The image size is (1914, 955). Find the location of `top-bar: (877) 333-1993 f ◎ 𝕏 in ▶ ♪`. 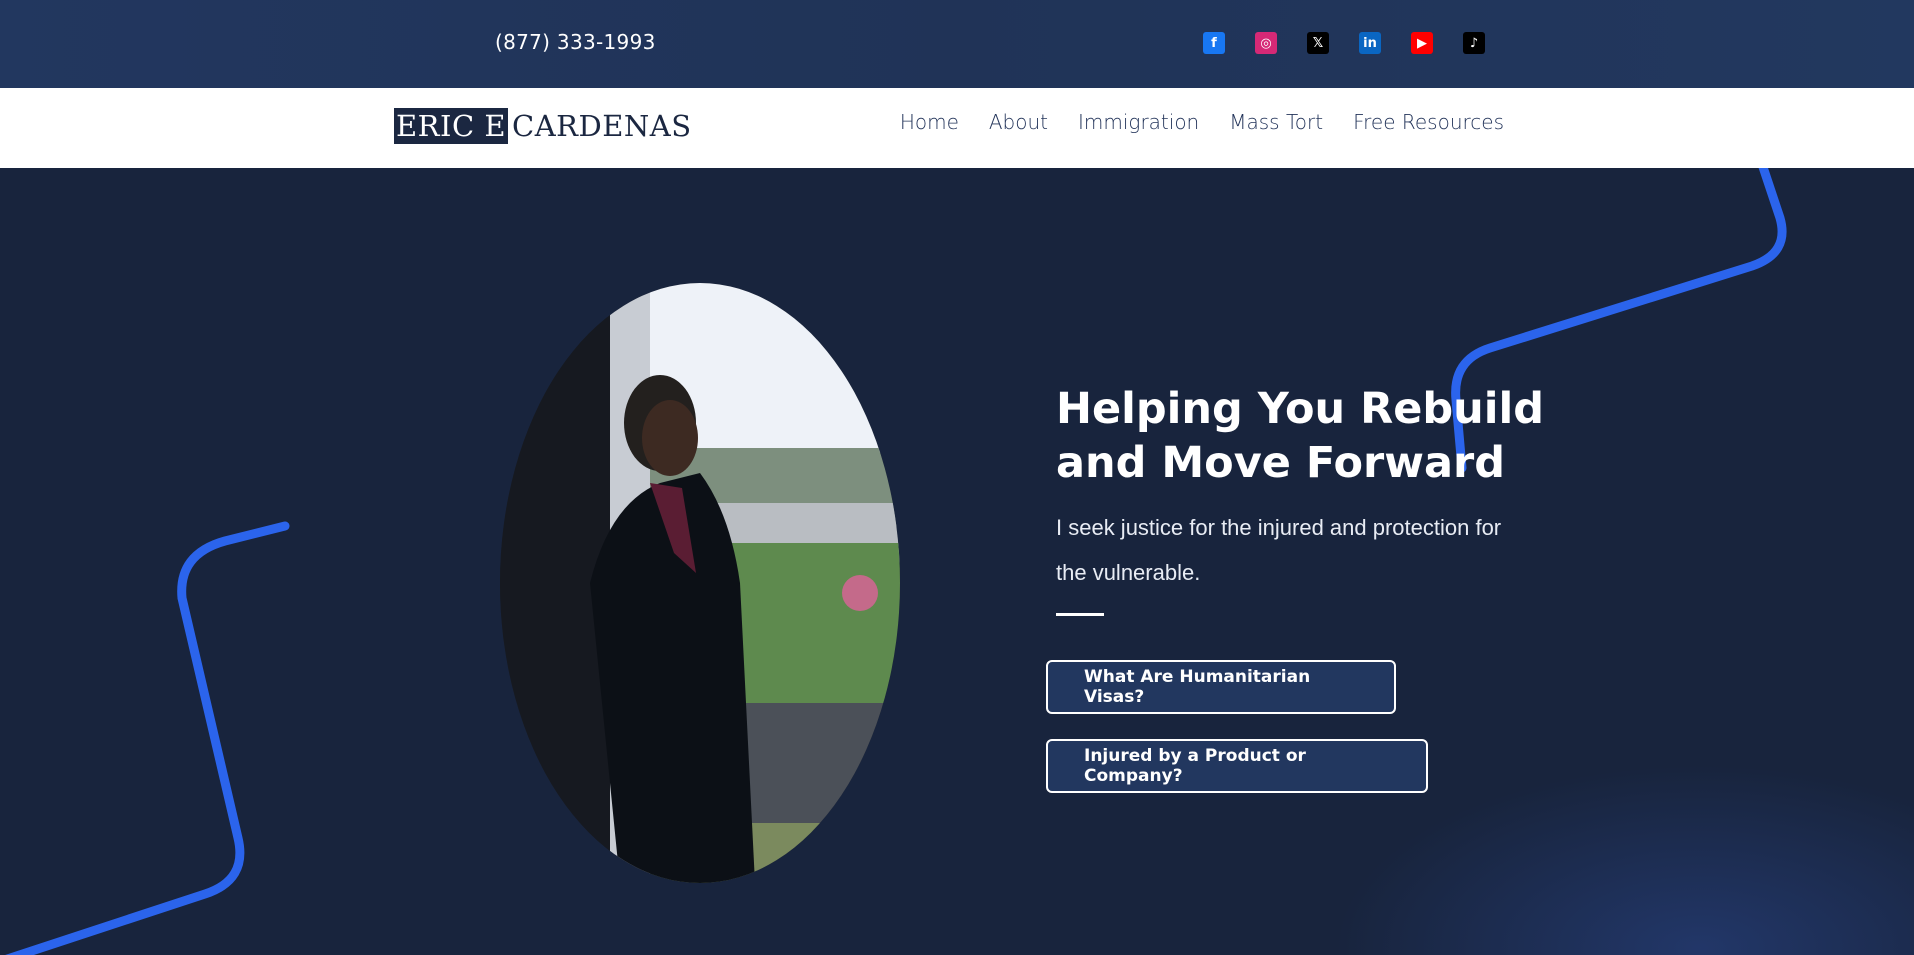

top-bar: (877) 333-1993 f ◎ 𝕏 in ▶ ♪ is located at coordinates (957, 44).